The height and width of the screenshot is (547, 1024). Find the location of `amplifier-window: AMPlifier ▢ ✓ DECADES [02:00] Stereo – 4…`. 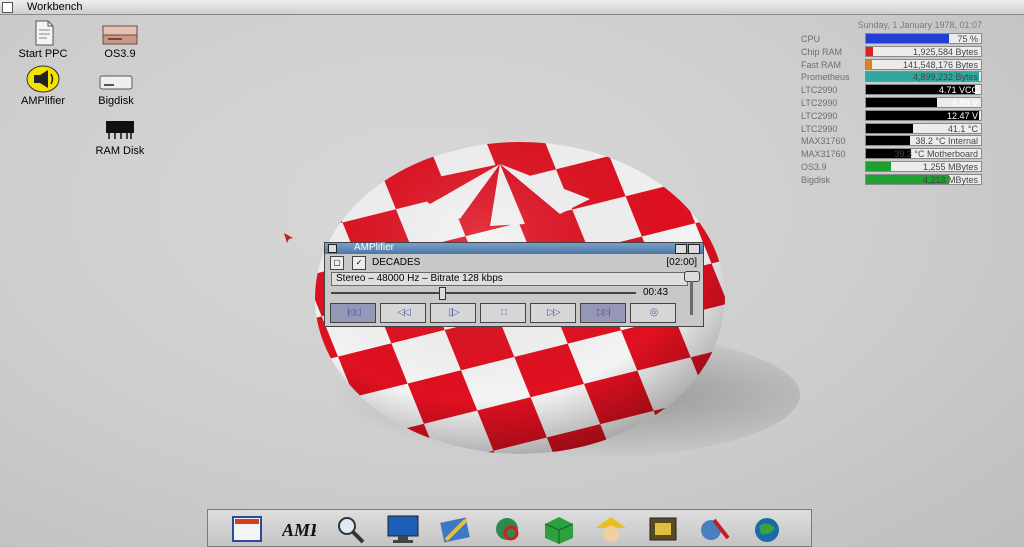

amplifier-window: AMPlifier ▢ ✓ DECADES [02:00] Stereo – 4… is located at coordinates (514, 284).